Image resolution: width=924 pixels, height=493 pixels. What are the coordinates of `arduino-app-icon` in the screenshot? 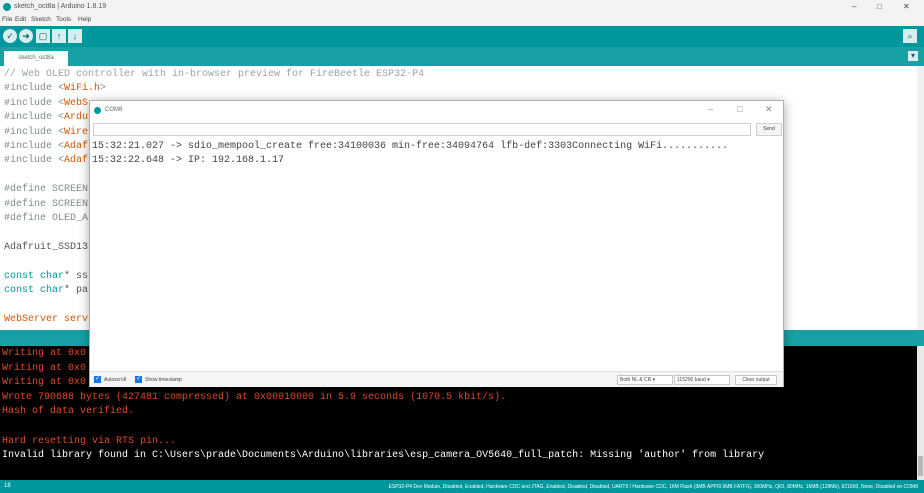 It's located at (7, 7).